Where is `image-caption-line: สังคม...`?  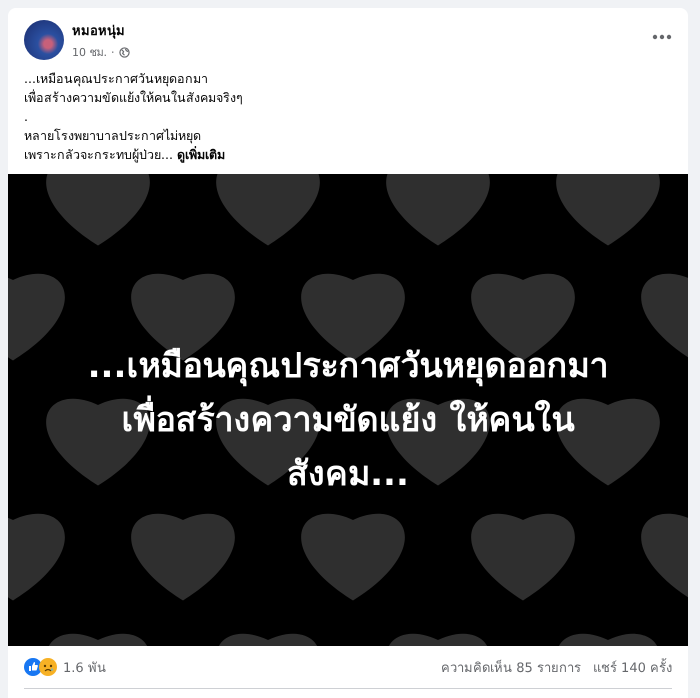
image-caption-line: สังคม... is located at coordinates (348, 474).